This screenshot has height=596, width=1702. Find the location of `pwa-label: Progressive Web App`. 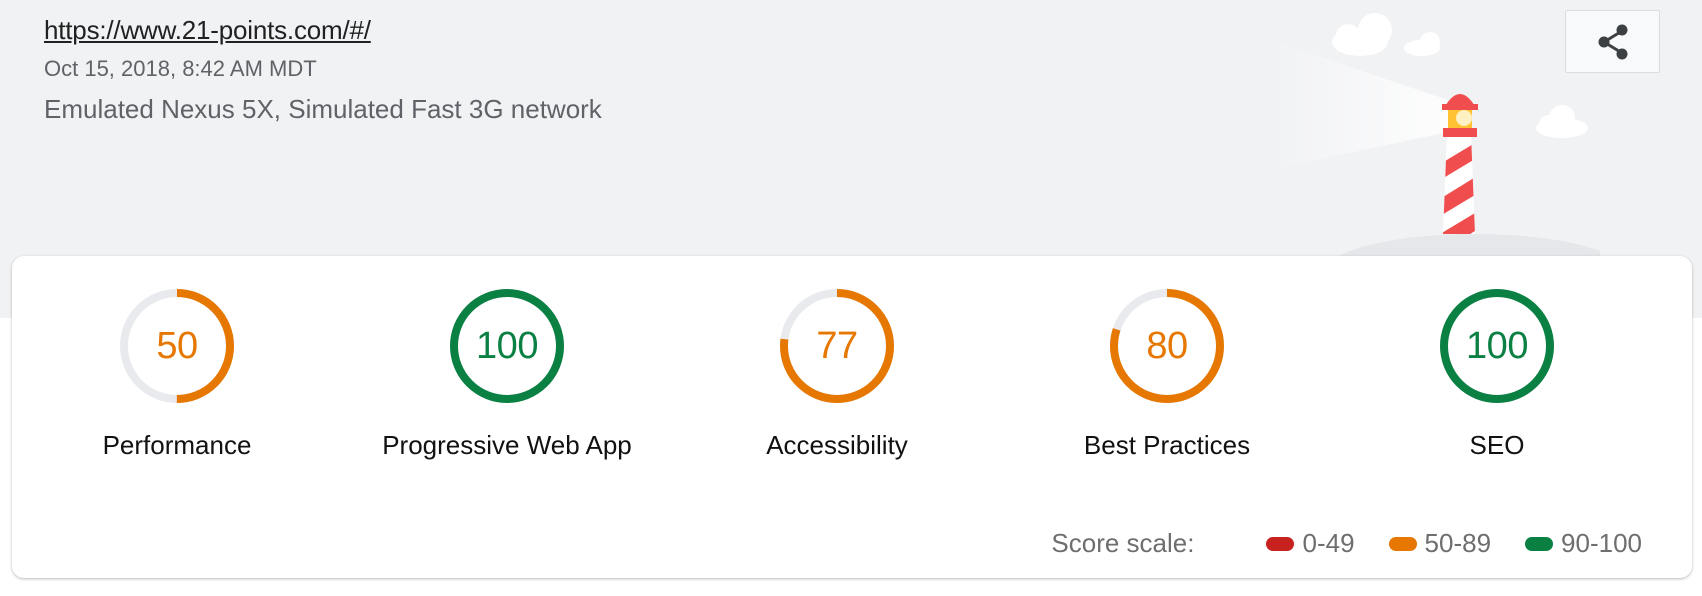

pwa-label: Progressive Web App is located at coordinates (507, 445).